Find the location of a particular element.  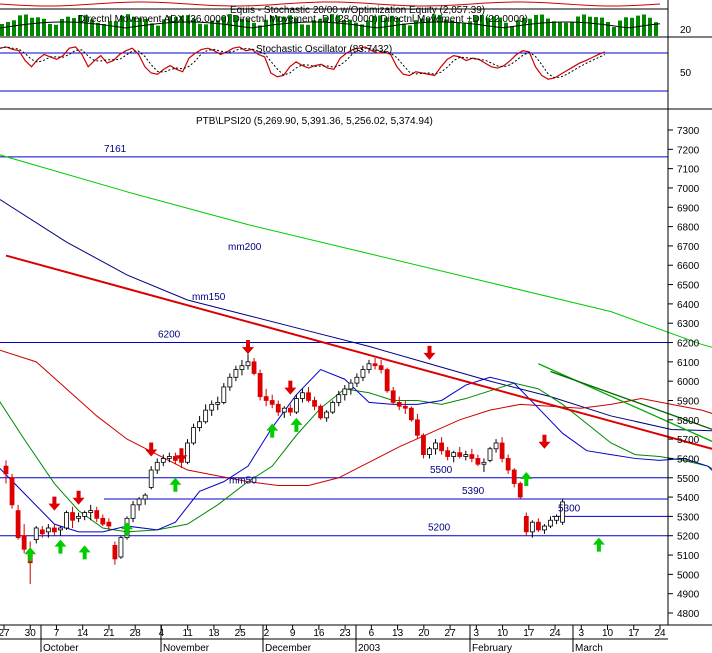

x-tick-label: 25 is located at coordinates (241, 633).